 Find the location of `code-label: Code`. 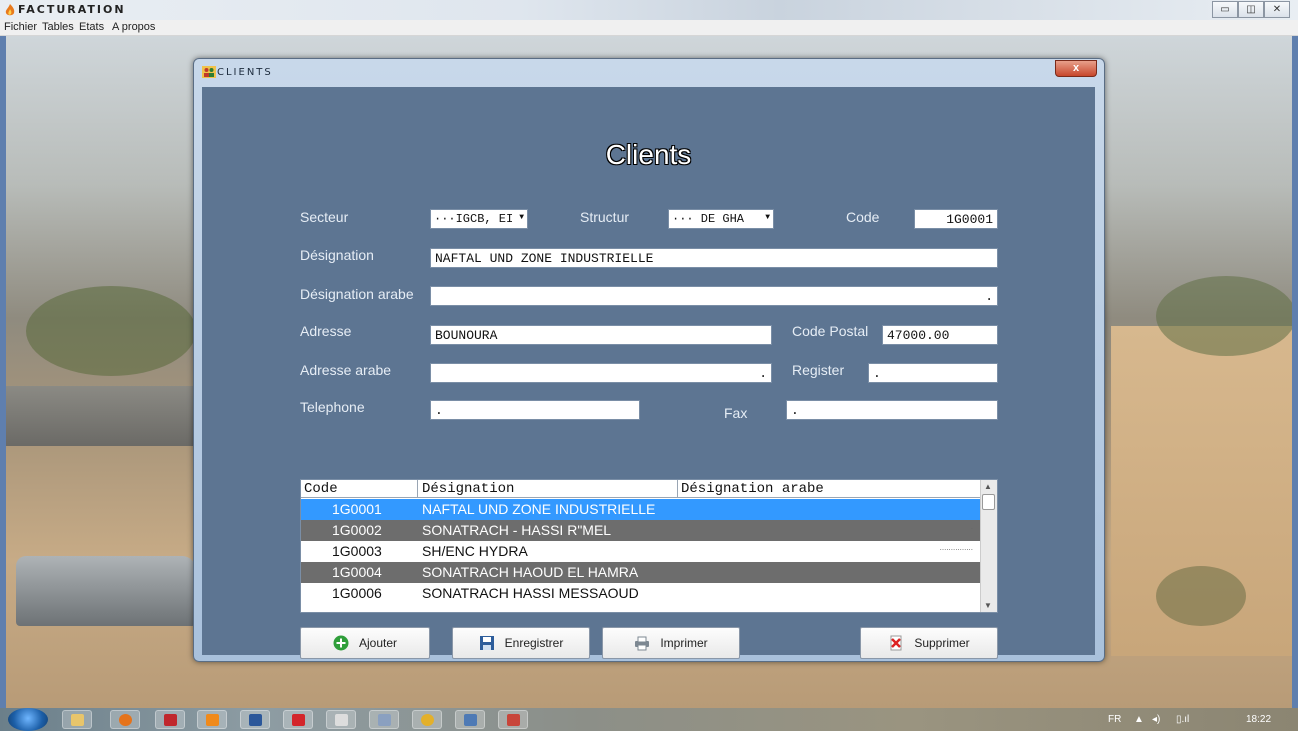

code-label: Code is located at coordinates (863, 217).